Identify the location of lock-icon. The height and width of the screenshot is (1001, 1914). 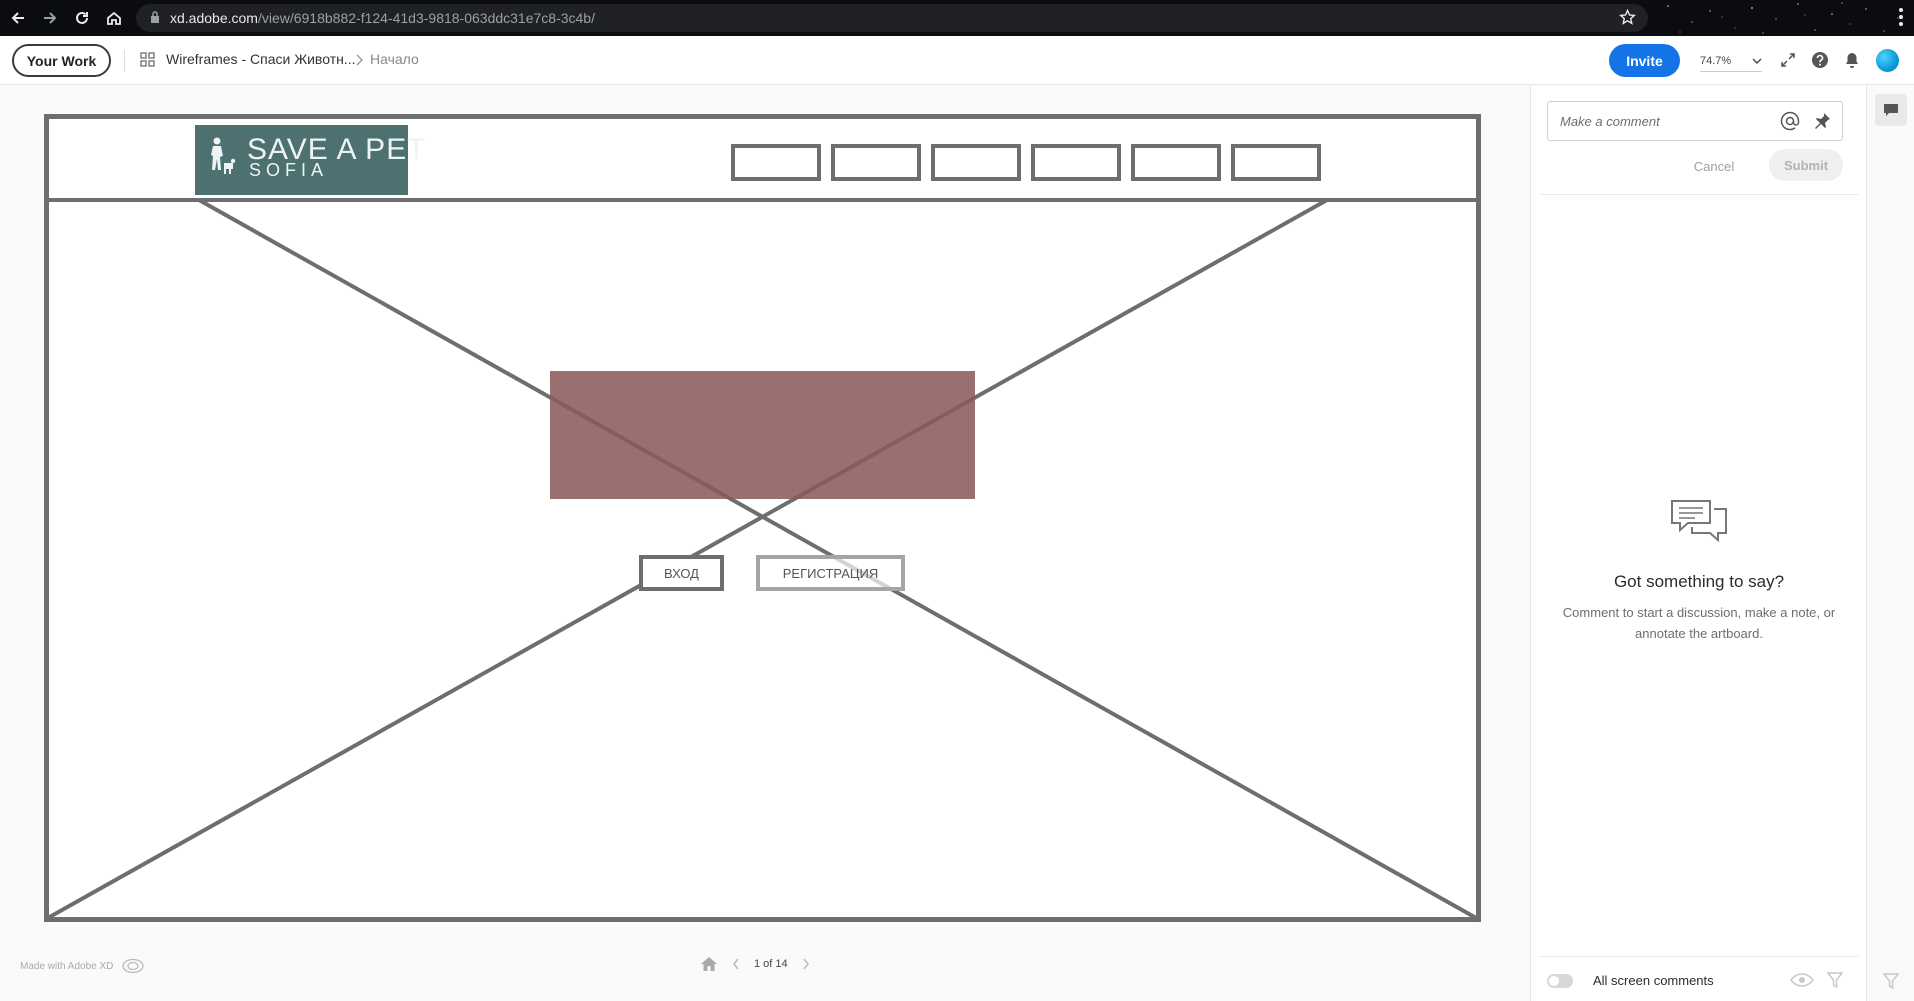
(155, 17).